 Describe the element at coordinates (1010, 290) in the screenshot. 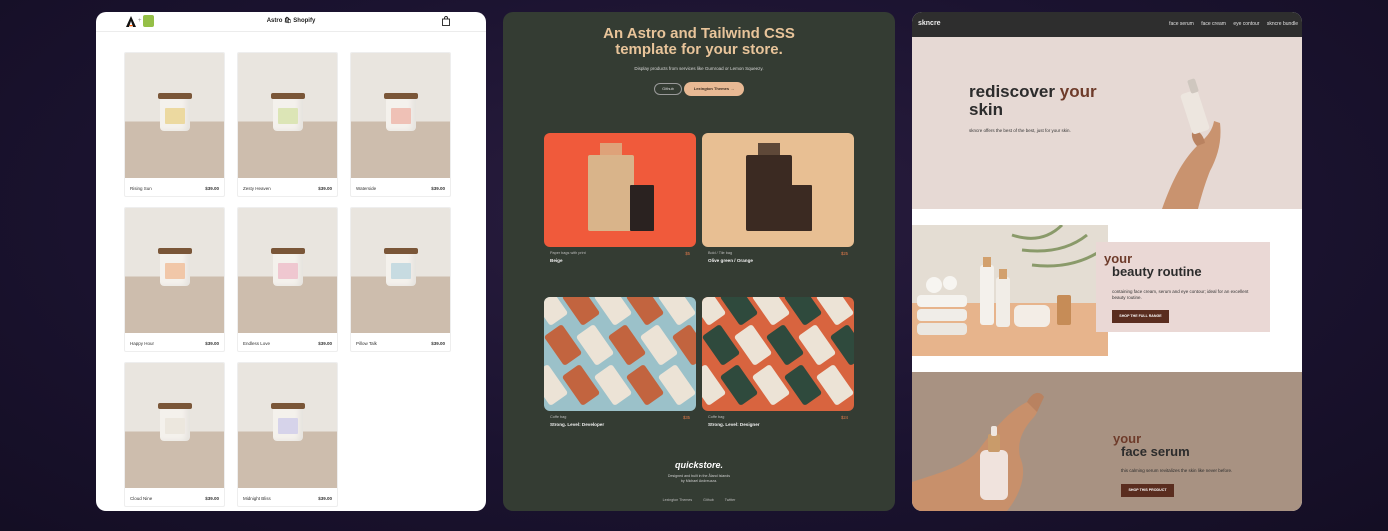

I see `beauty-products-image` at that location.